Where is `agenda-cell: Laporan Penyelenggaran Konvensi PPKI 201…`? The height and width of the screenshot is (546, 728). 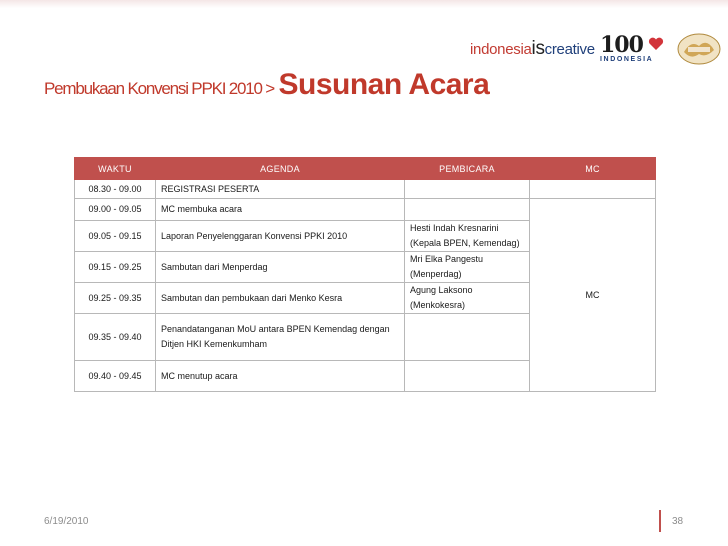
agenda-cell: Laporan Penyelenggaran Konvensi PPKI 201… is located at coordinates (280, 236).